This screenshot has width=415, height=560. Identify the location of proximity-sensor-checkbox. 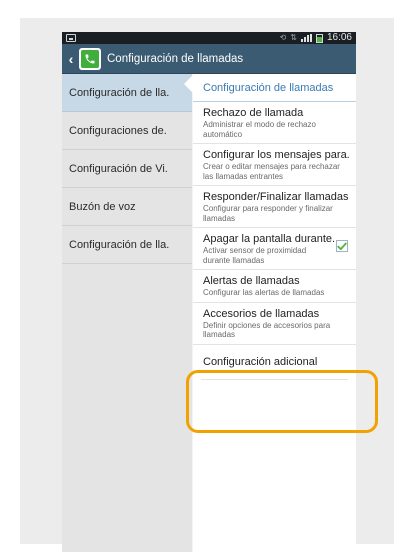
(342, 246).